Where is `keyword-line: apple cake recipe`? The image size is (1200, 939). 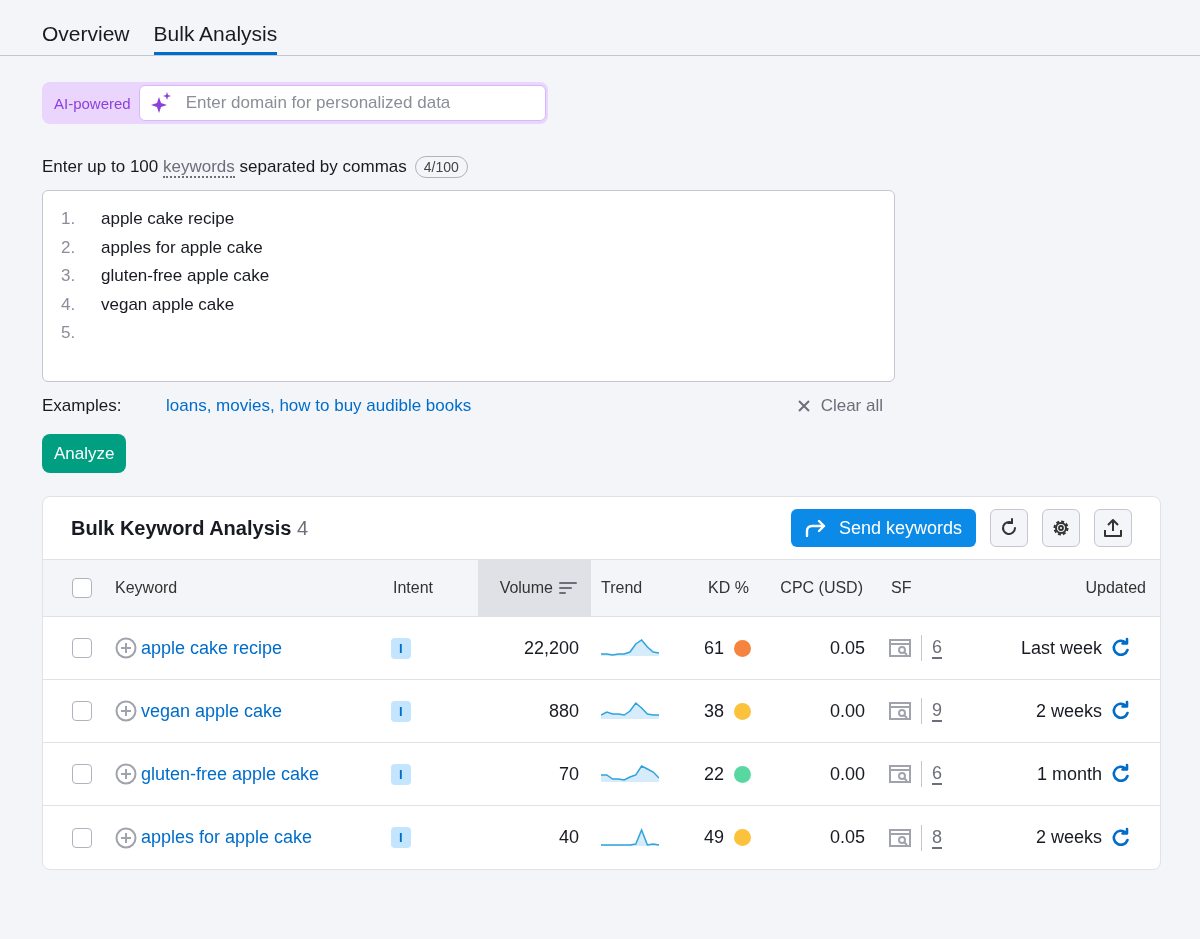 keyword-line: apple cake recipe is located at coordinates (168, 218).